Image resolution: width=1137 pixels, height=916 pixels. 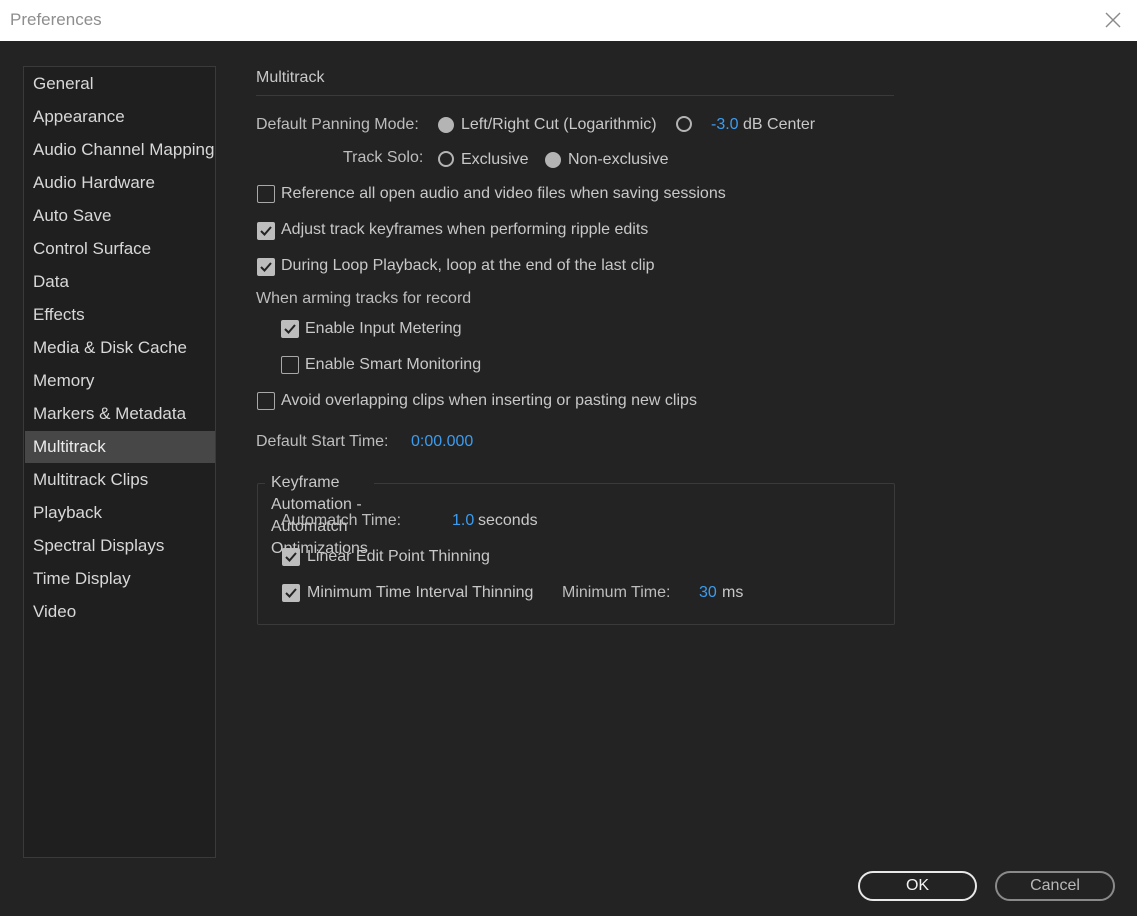 I want to click on minimum-time-label: Minimum Time:, so click(x=616, y=592).